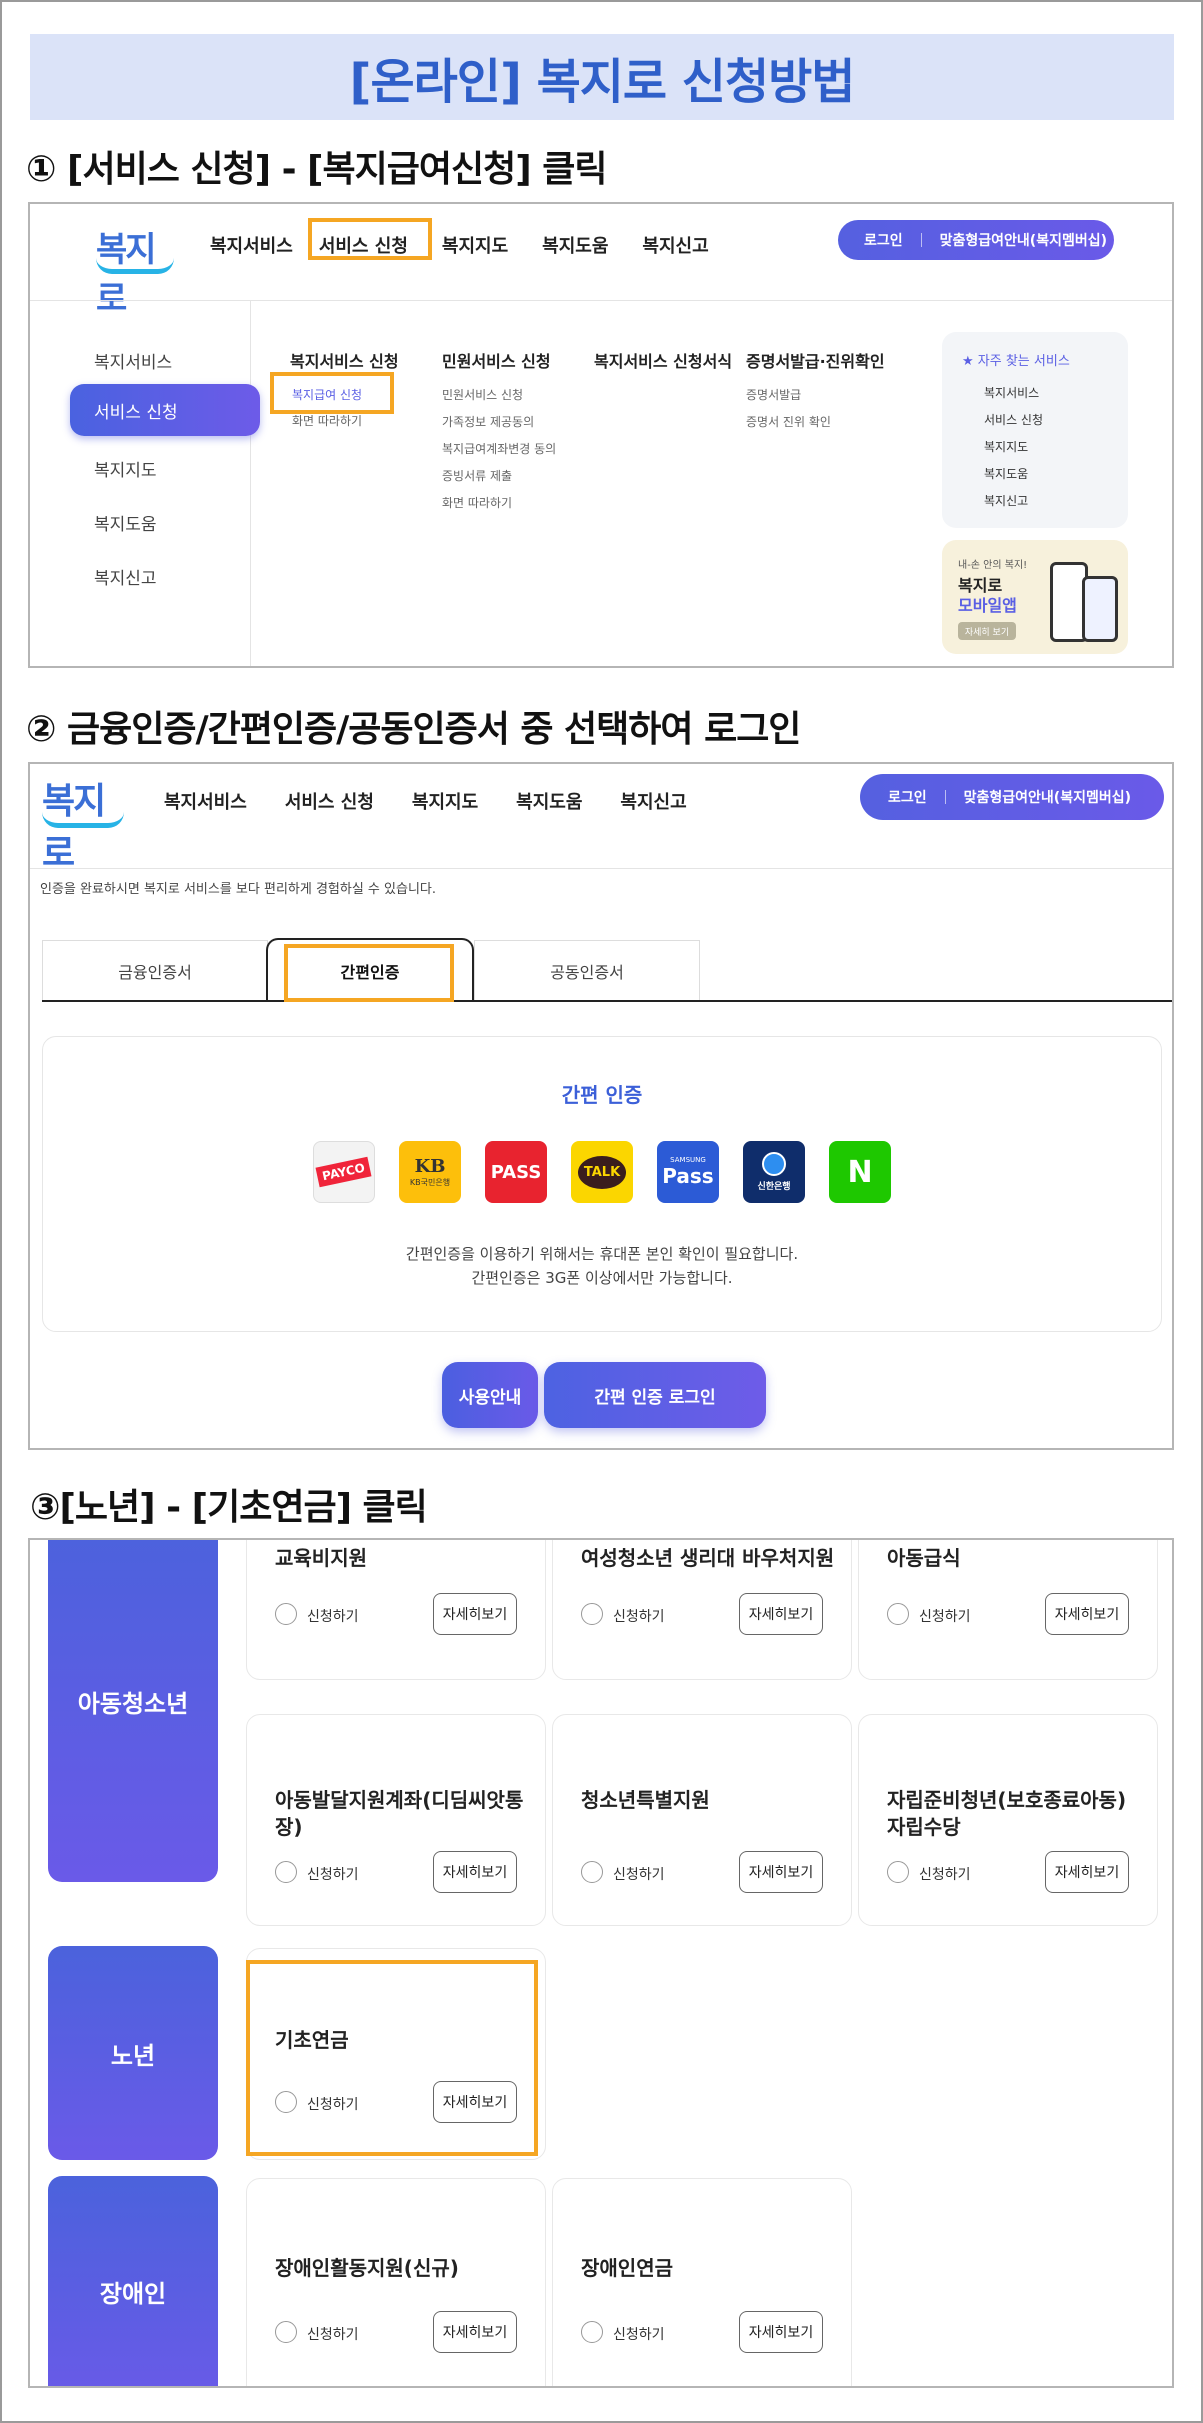 The width and height of the screenshot is (1203, 2423). Describe the element at coordinates (1008, 1610) in the screenshot. I see `card-child-meal: 아동급식 신청하기 자세히보기` at that location.